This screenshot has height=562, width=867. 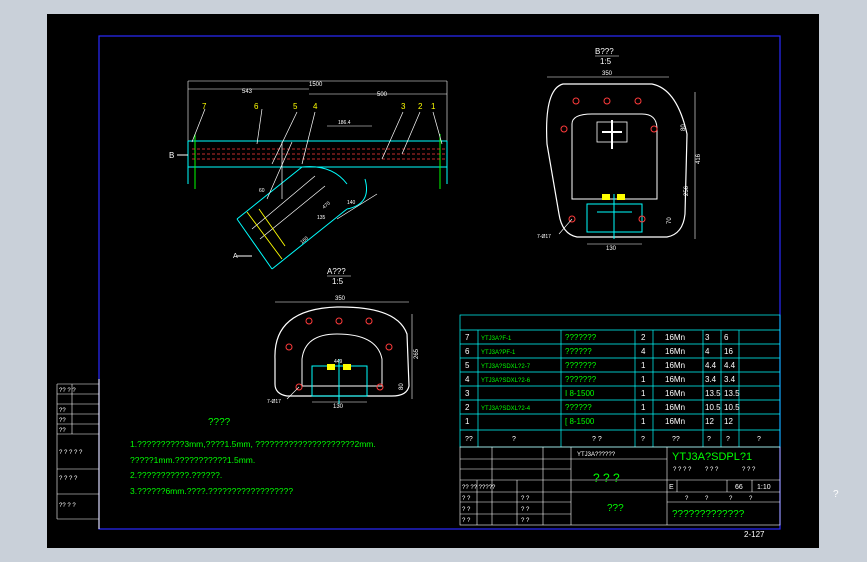 What do you see at coordinates (67, 506) in the screenshot?
I see `strip-7: ?? ? ?` at bounding box center [67, 506].